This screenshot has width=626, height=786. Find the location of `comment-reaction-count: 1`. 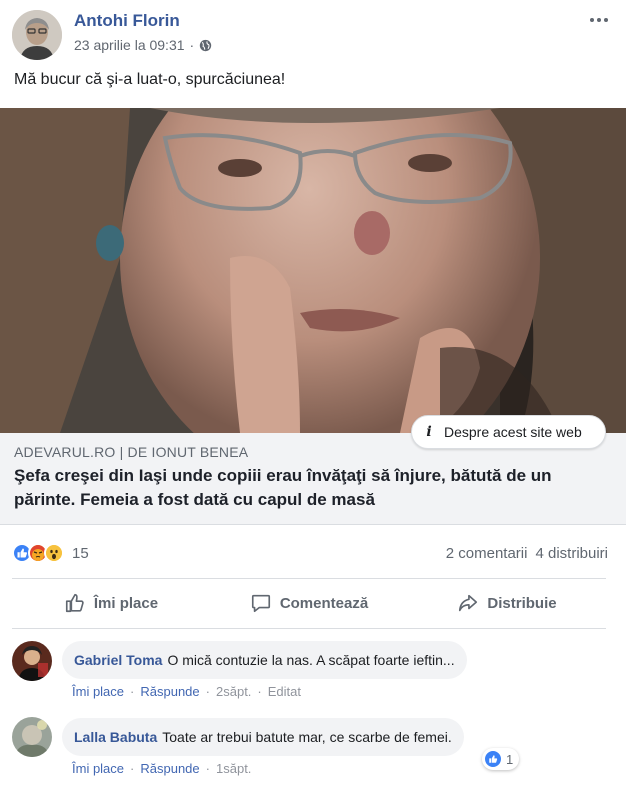

comment-reaction-count: 1 is located at coordinates (510, 759).